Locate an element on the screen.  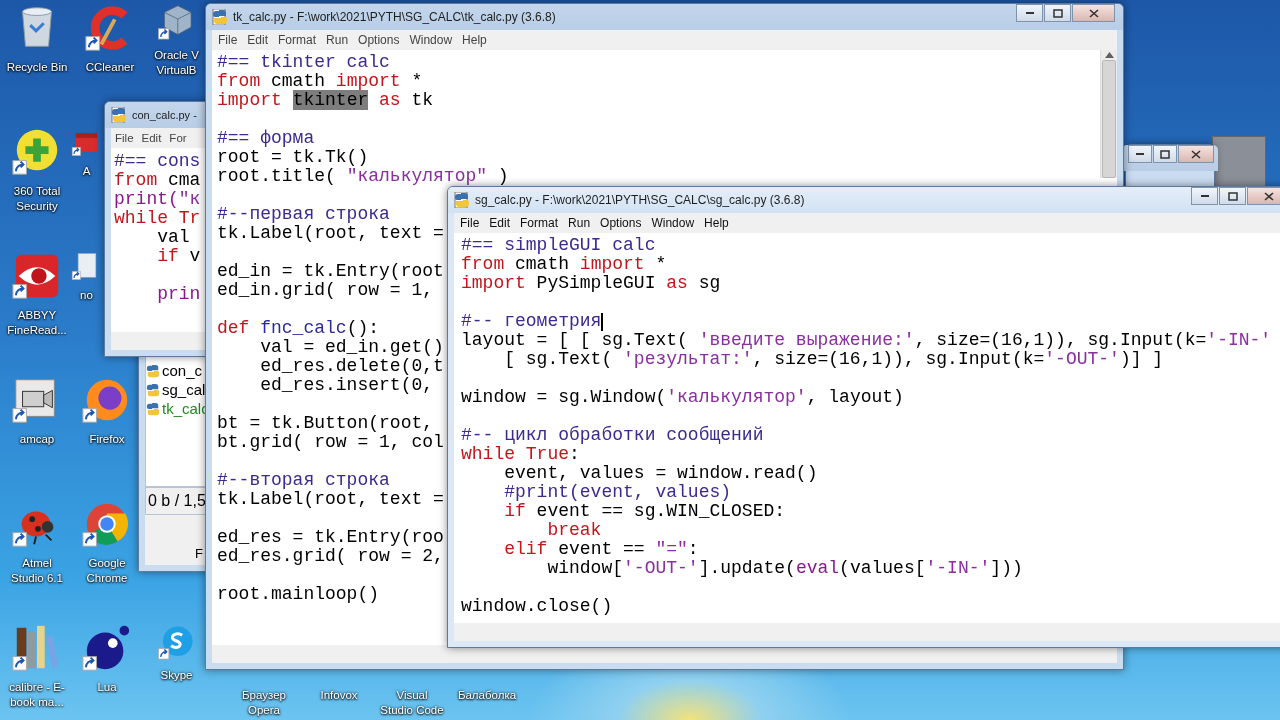
code-line: window['-OUT-'].update(eval(values['-IN-'])) is located at coordinates (784, 568).